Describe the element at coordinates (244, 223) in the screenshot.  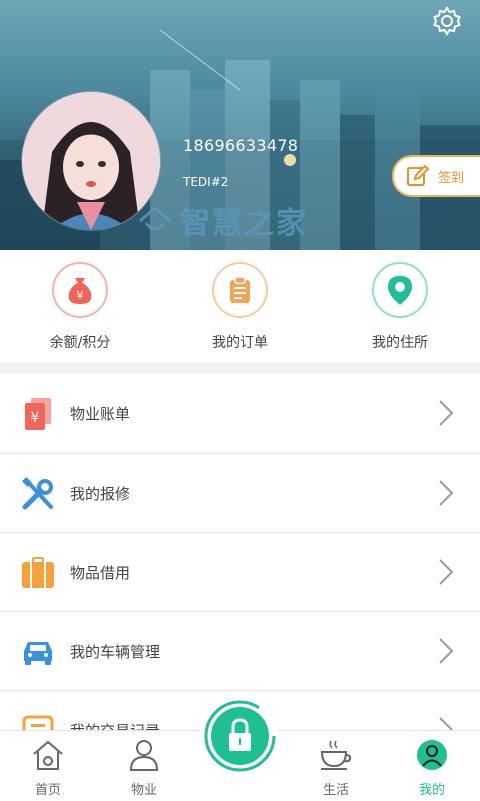
I see `watermark-text: 智慧之家` at that location.